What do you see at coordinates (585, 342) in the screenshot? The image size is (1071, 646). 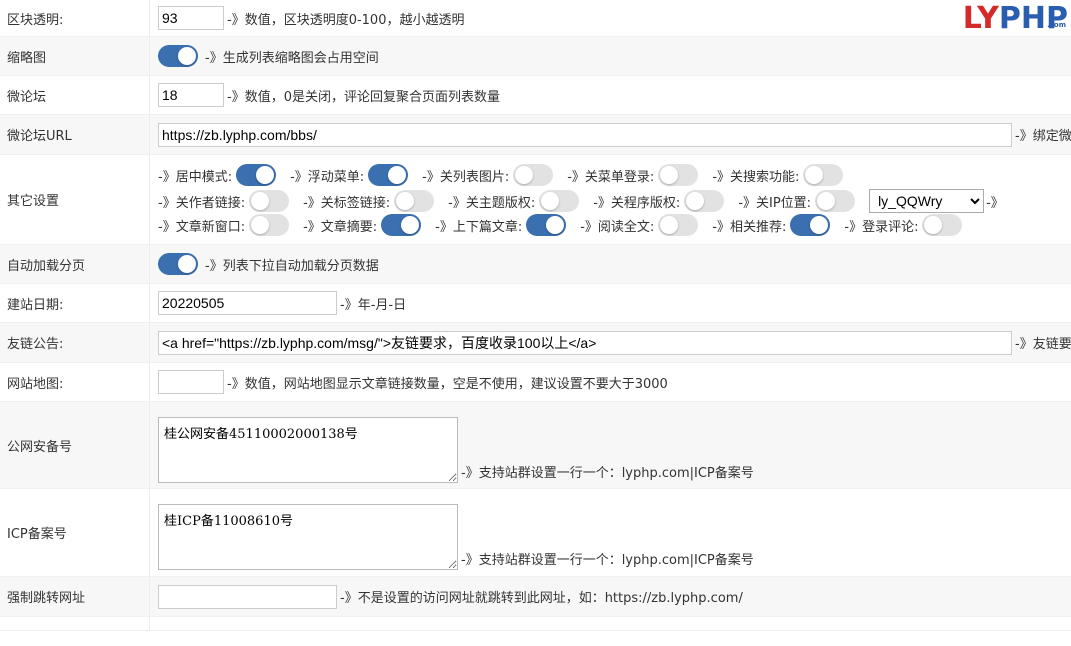 I see `friend-link-input` at bounding box center [585, 342].